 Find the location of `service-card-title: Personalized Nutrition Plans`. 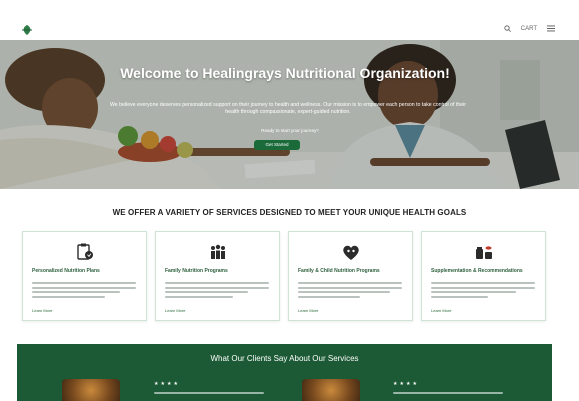

service-card-title: Personalized Nutrition Plans is located at coordinates (66, 271).